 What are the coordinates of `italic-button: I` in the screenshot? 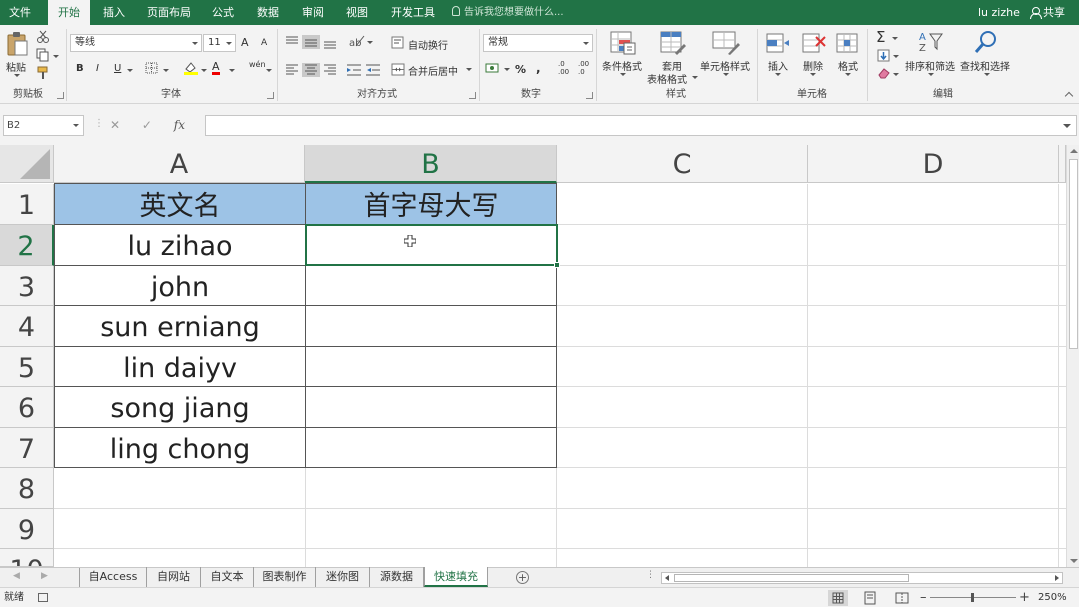 It's located at (97, 68).